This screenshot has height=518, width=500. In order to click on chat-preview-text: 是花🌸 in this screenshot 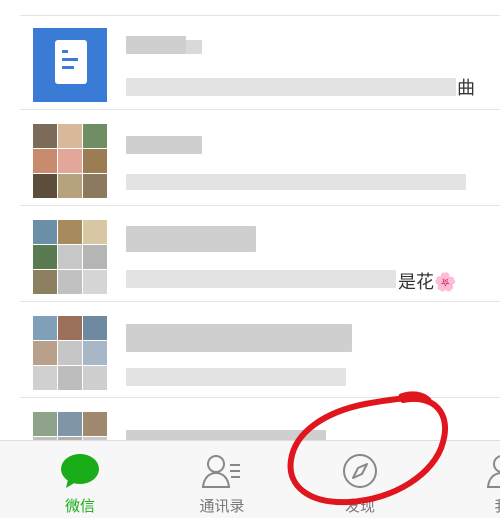, I will do `click(427, 282)`.